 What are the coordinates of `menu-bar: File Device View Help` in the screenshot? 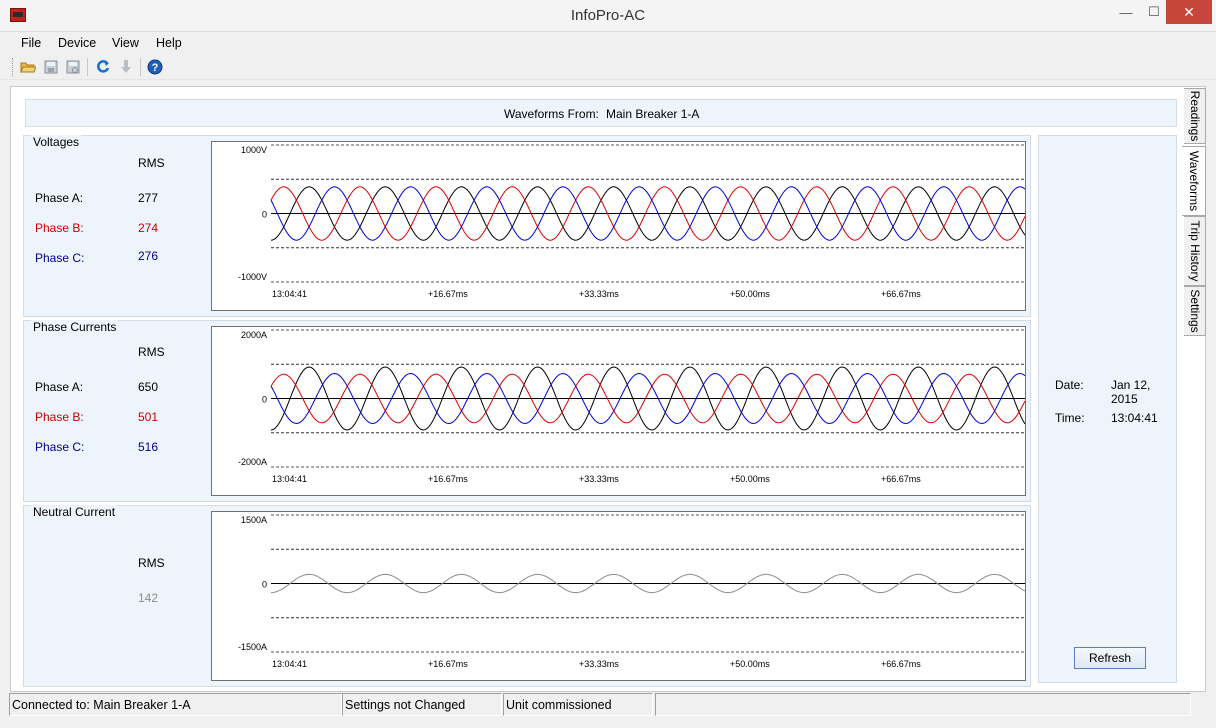 It's located at (608, 43).